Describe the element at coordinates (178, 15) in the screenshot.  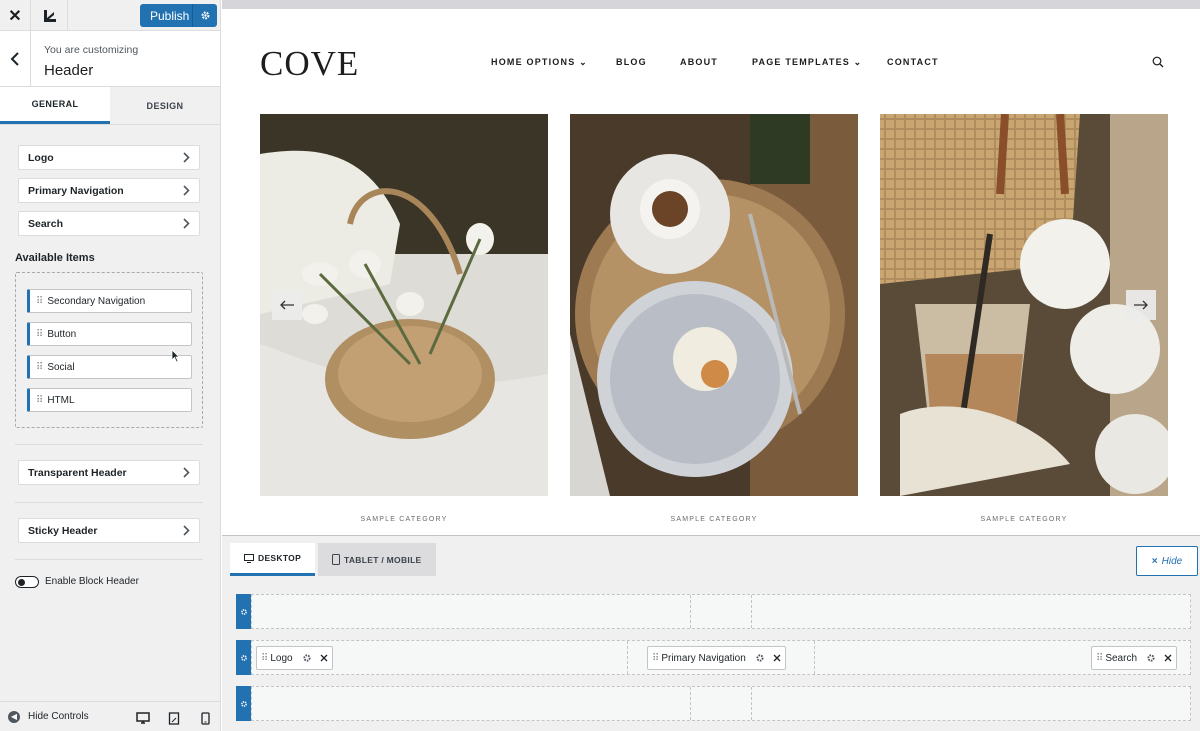
I see `publish-button: Publish` at that location.